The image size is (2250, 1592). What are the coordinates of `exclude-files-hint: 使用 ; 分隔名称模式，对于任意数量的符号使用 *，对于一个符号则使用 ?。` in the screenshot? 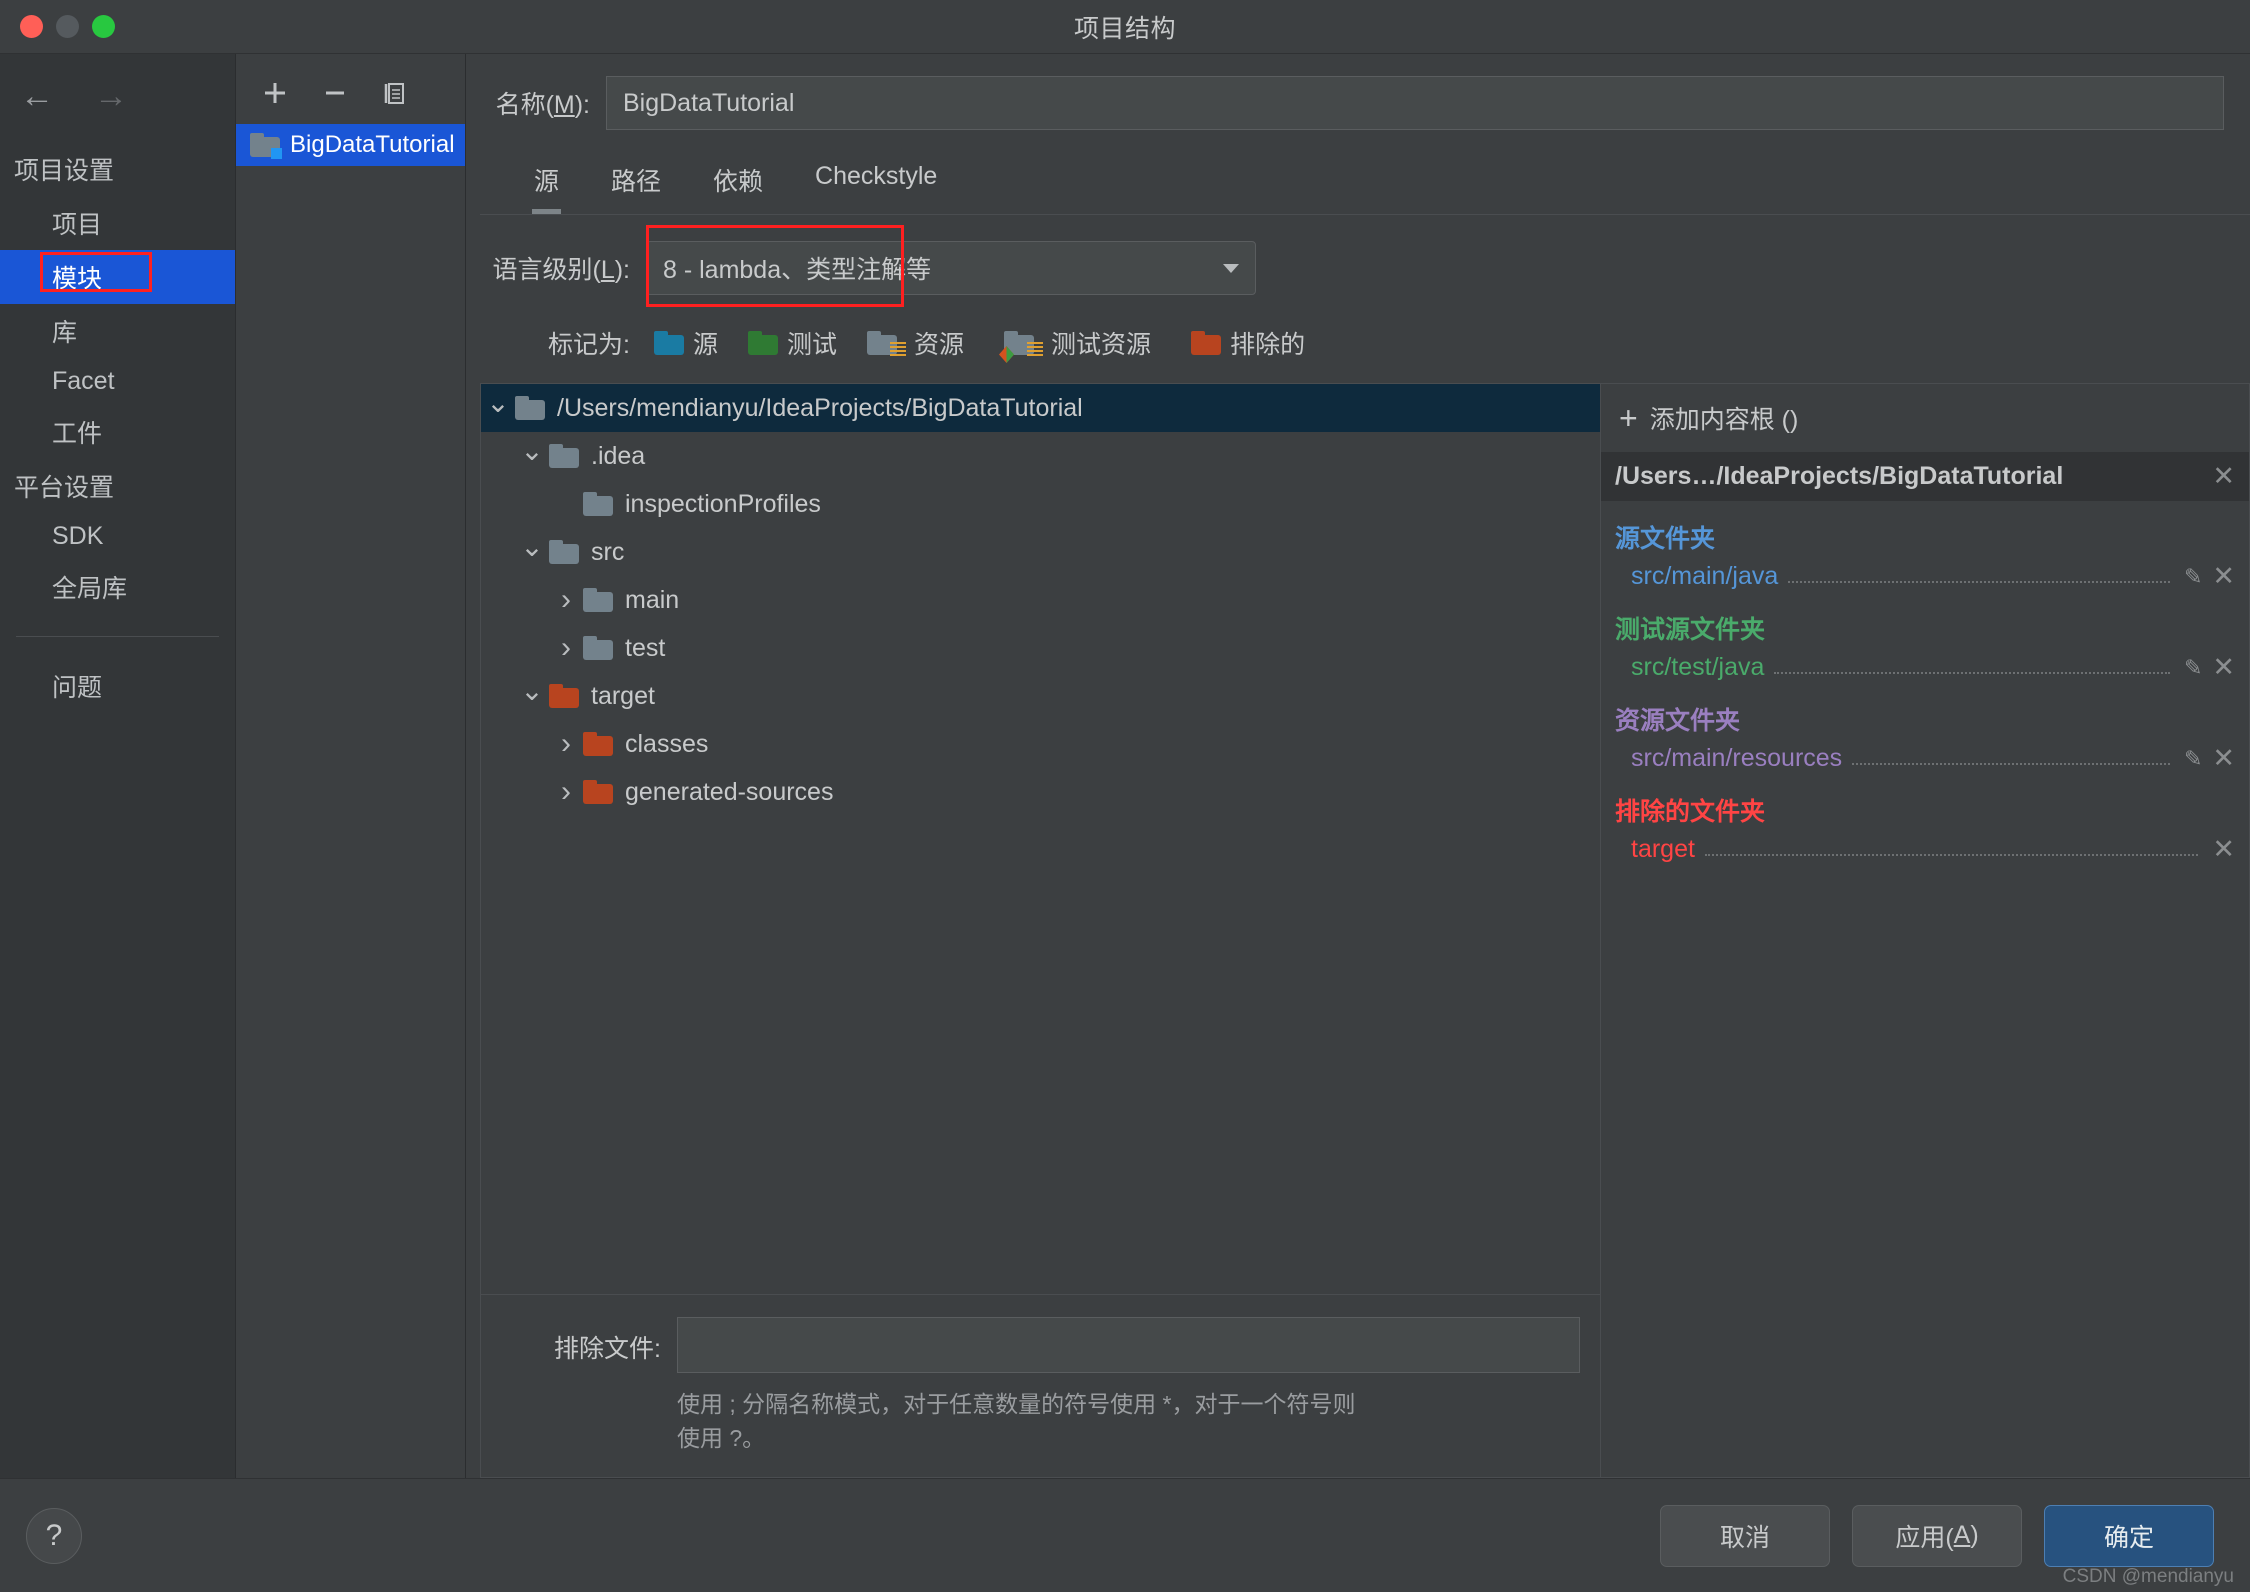 It's located at (1016, 1421).